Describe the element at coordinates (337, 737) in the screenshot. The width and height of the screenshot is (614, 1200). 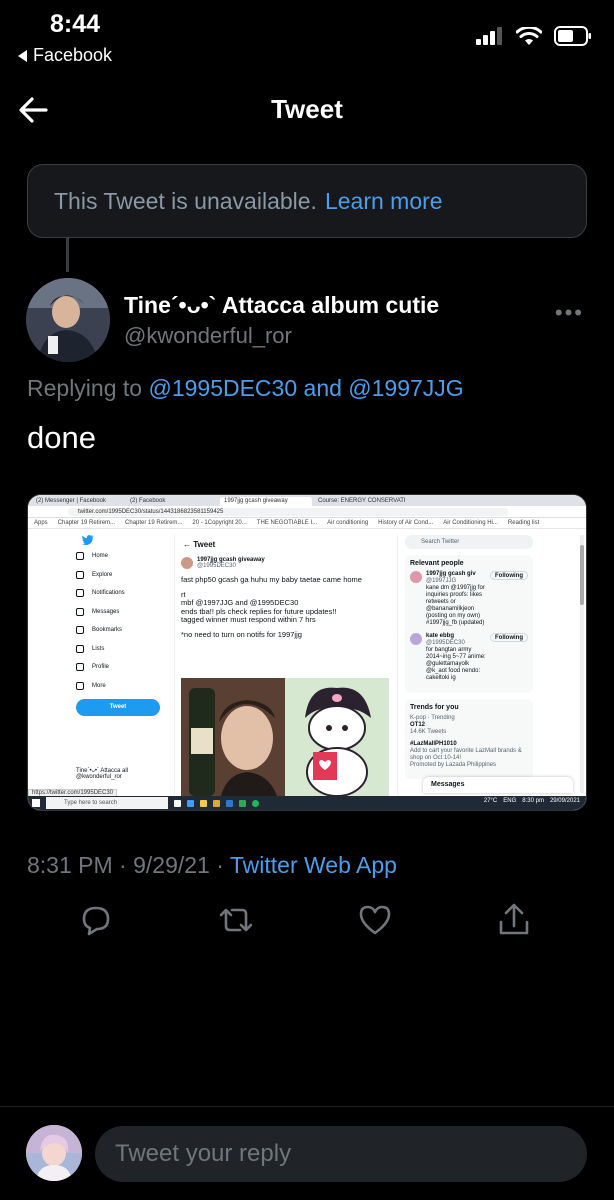
I see `embedded-photo-right` at that location.